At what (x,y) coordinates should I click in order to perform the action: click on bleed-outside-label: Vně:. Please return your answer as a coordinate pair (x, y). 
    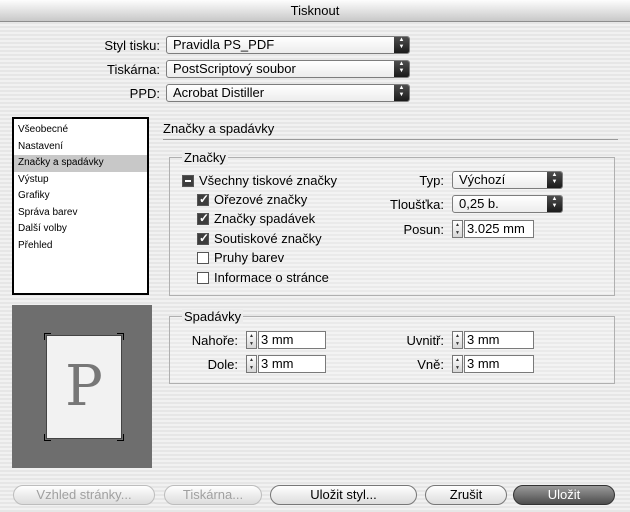
    Looking at the image, I should click on (430, 364).